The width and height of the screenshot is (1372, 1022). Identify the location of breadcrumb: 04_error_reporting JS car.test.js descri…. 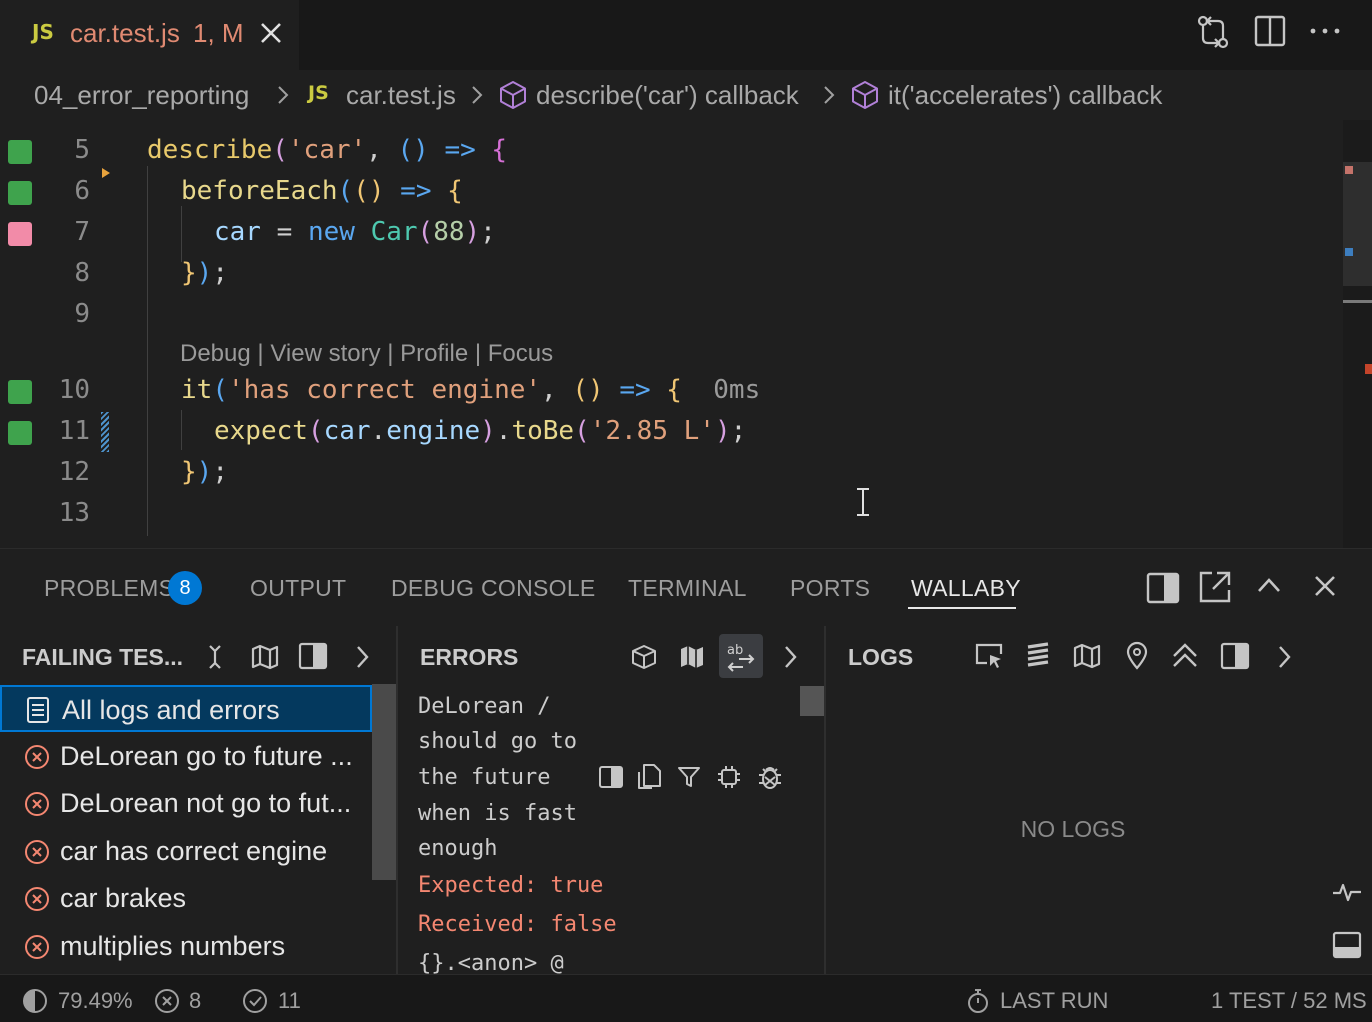
(686, 95).